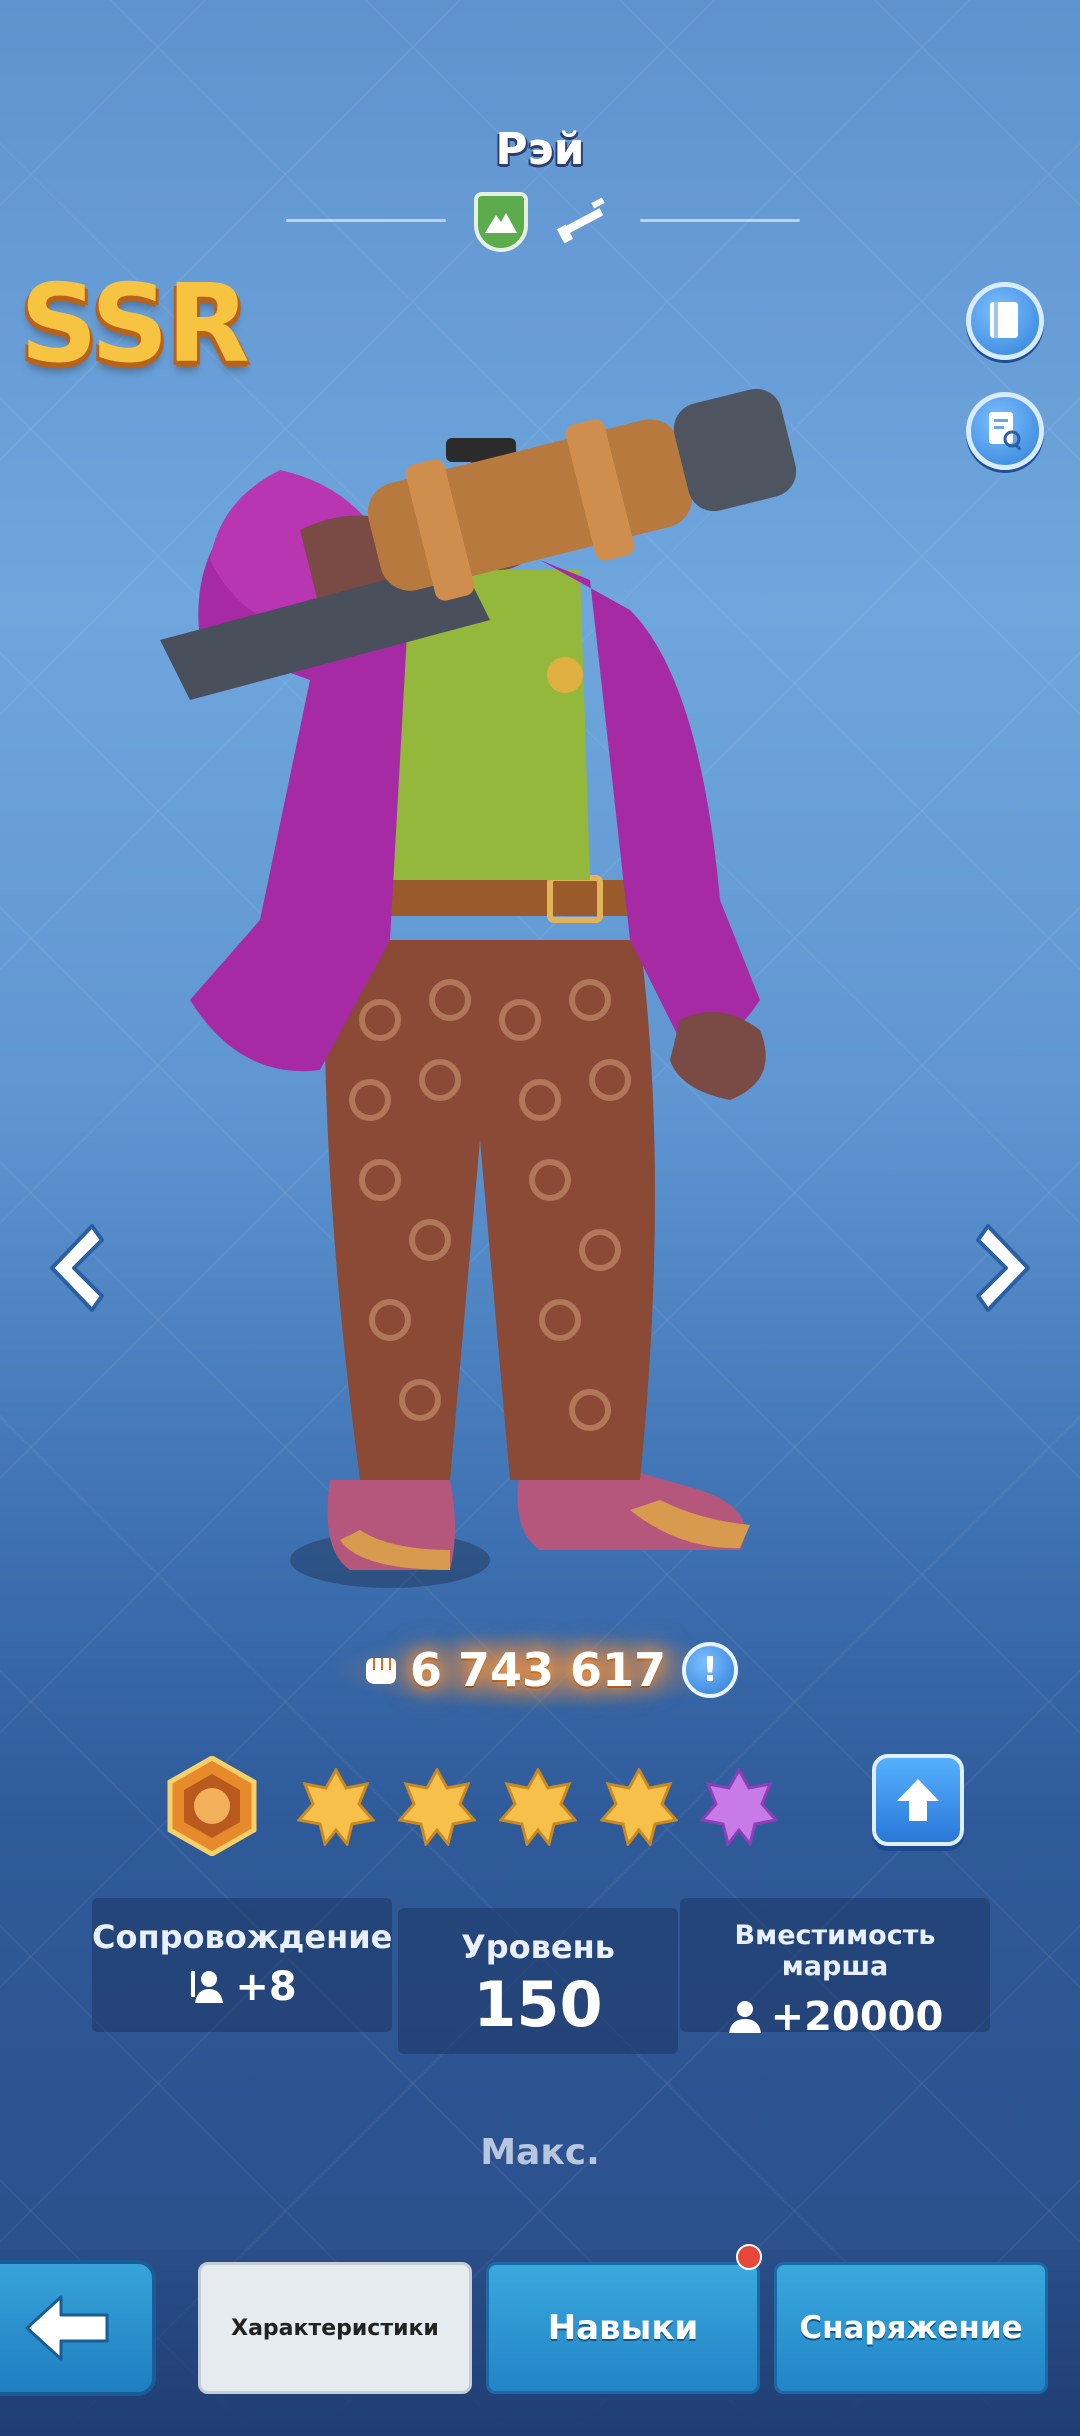 This screenshot has width=1080, height=2436. I want to click on escort-value: +8, so click(266, 1987).